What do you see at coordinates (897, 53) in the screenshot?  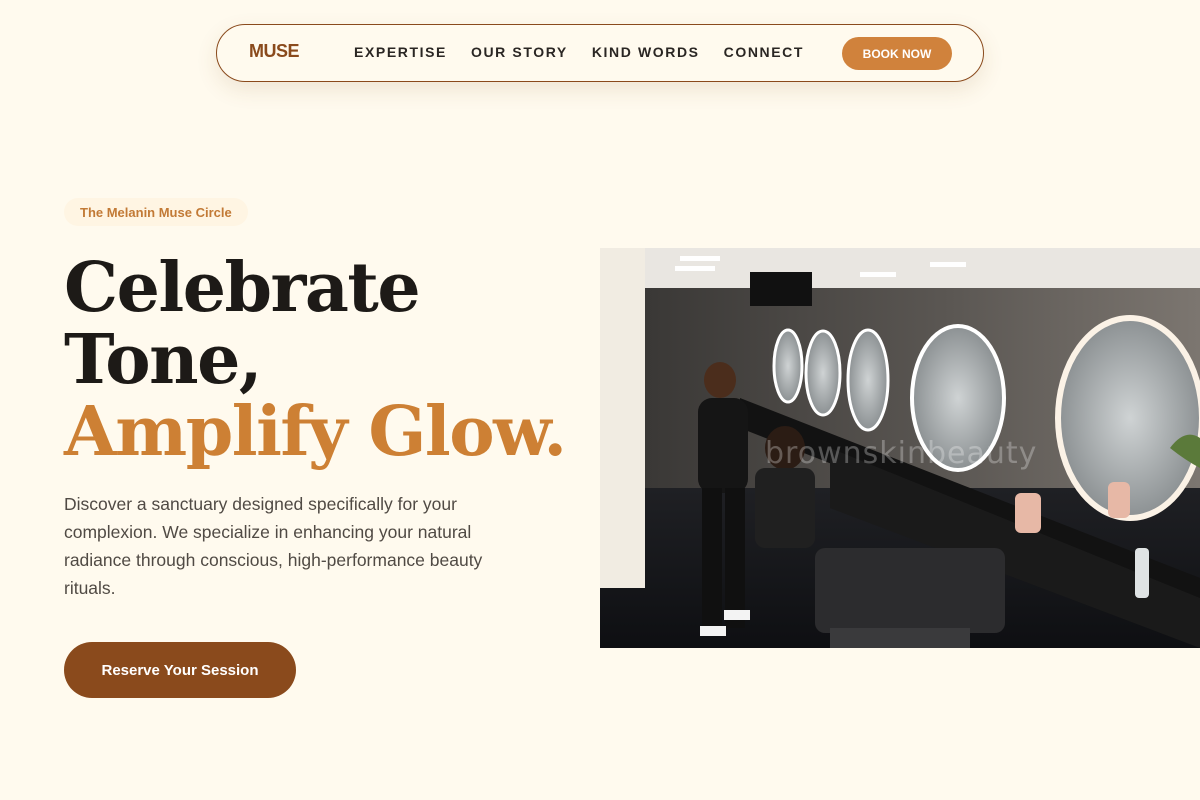 I see `book-now-button: BOOK NOW` at bounding box center [897, 53].